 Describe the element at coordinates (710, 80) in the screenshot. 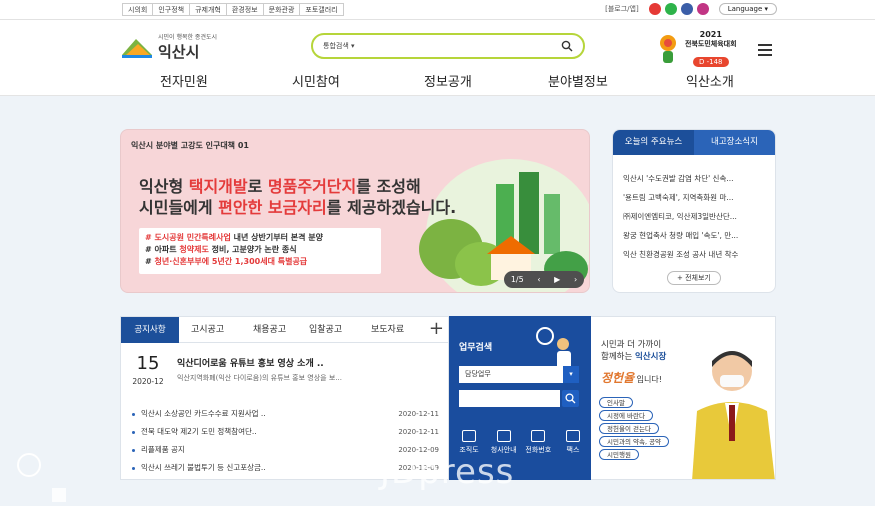

I see `nav-item-about: 익산소개` at that location.